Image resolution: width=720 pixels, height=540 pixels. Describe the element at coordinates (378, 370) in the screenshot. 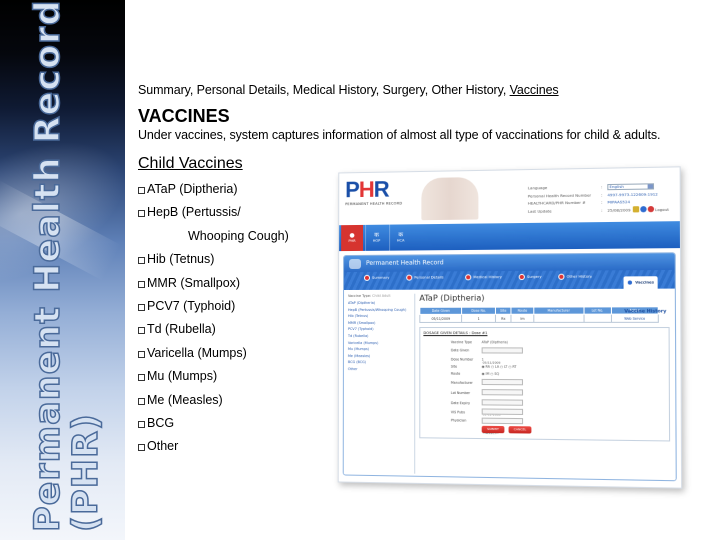

I see `sidebar-vaccine-link: Other` at that location.